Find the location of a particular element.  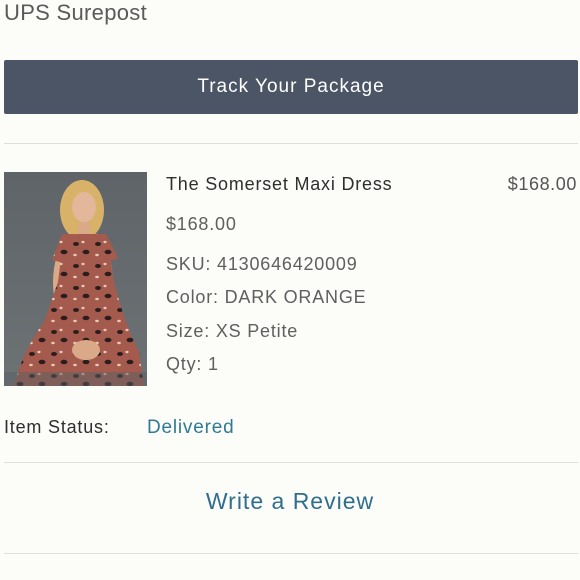

qty-text: Qty: 1 is located at coordinates (192, 364).